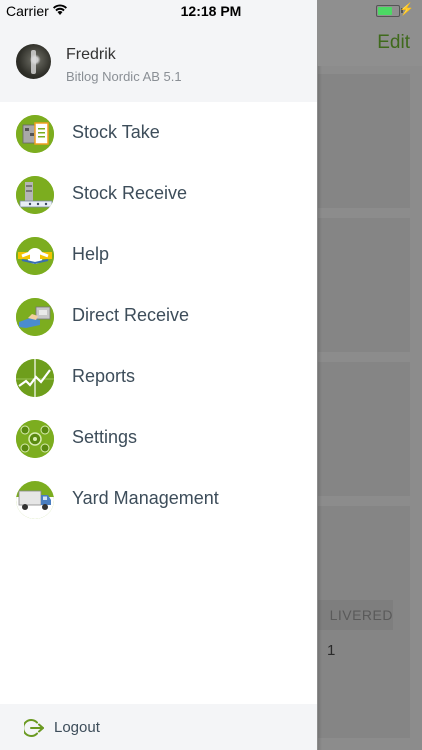 The image size is (422, 750). Describe the element at coordinates (35, 195) in the screenshot. I see `stock-receive-icon` at that location.